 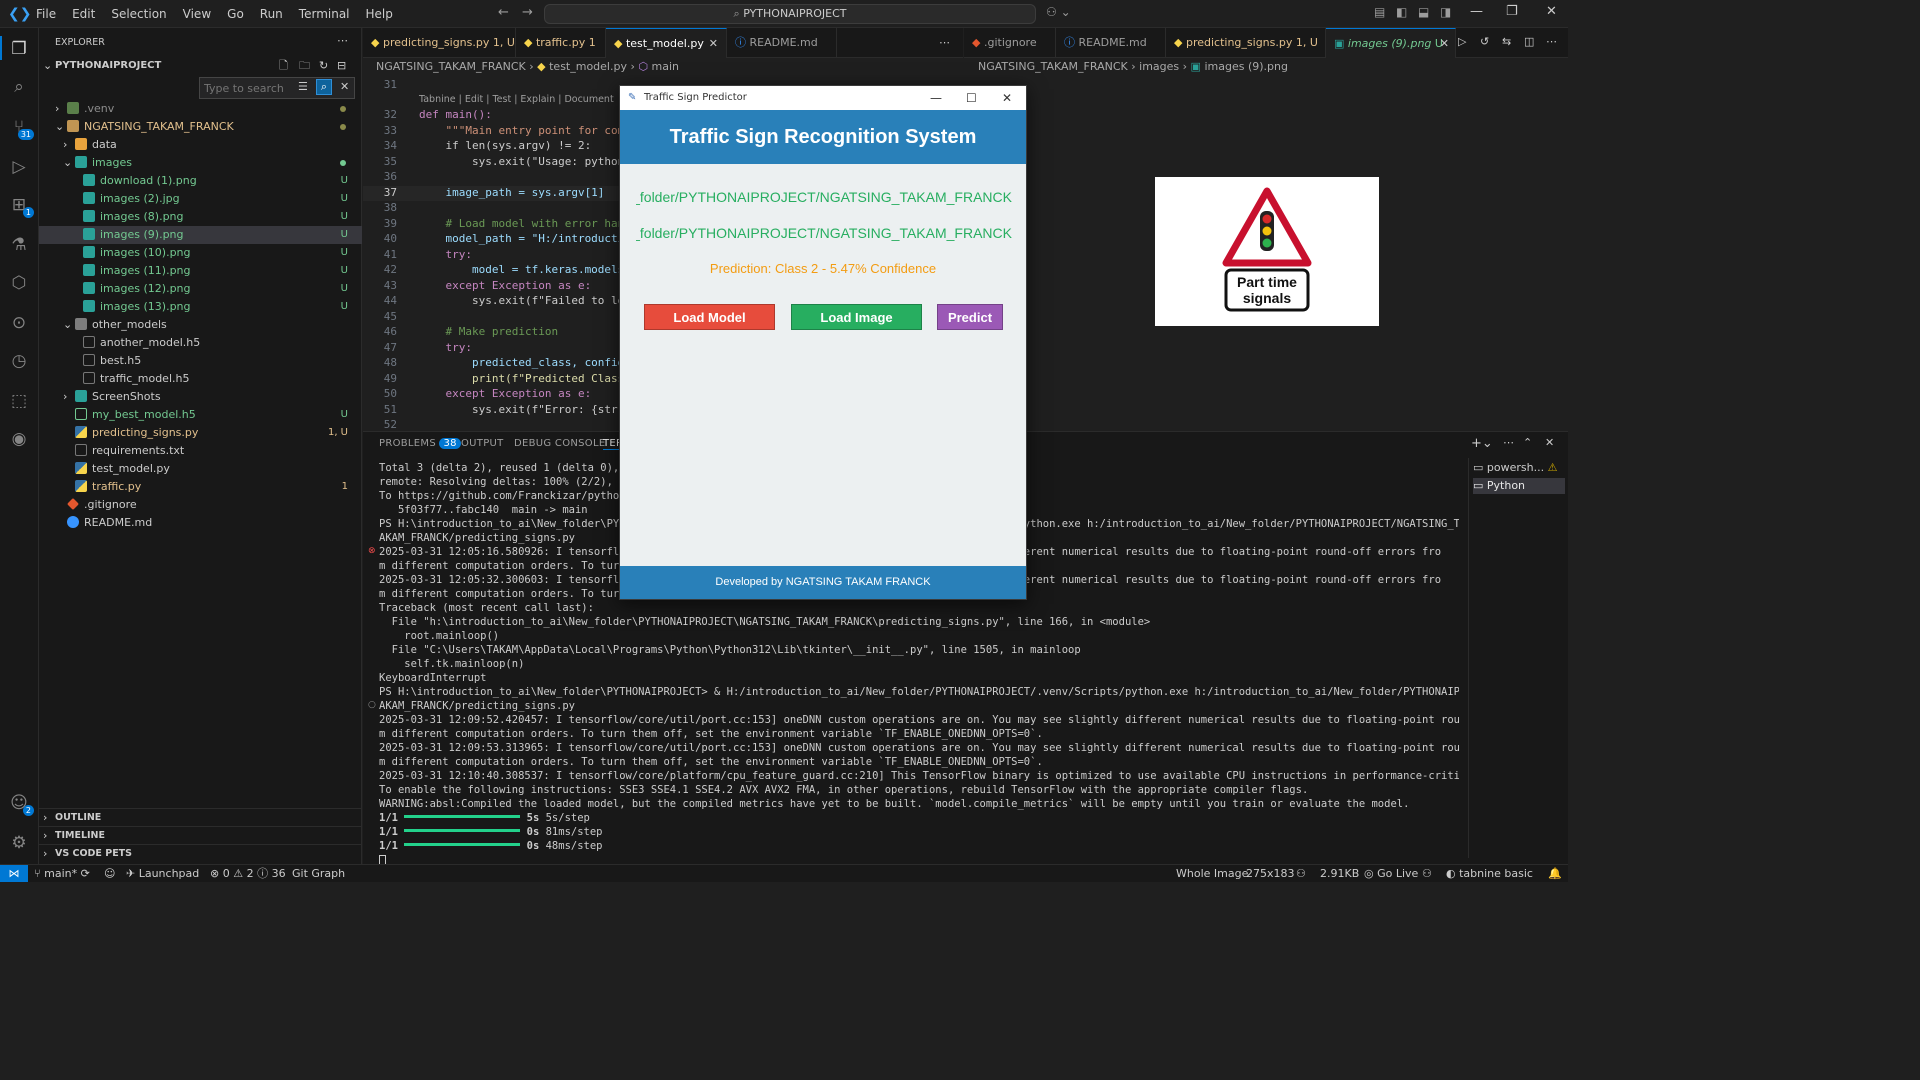 What do you see at coordinates (439, 43) in the screenshot?
I see `tab-predicting-signs: ◆ predicting_signs.py 1, U` at bounding box center [439, 43].